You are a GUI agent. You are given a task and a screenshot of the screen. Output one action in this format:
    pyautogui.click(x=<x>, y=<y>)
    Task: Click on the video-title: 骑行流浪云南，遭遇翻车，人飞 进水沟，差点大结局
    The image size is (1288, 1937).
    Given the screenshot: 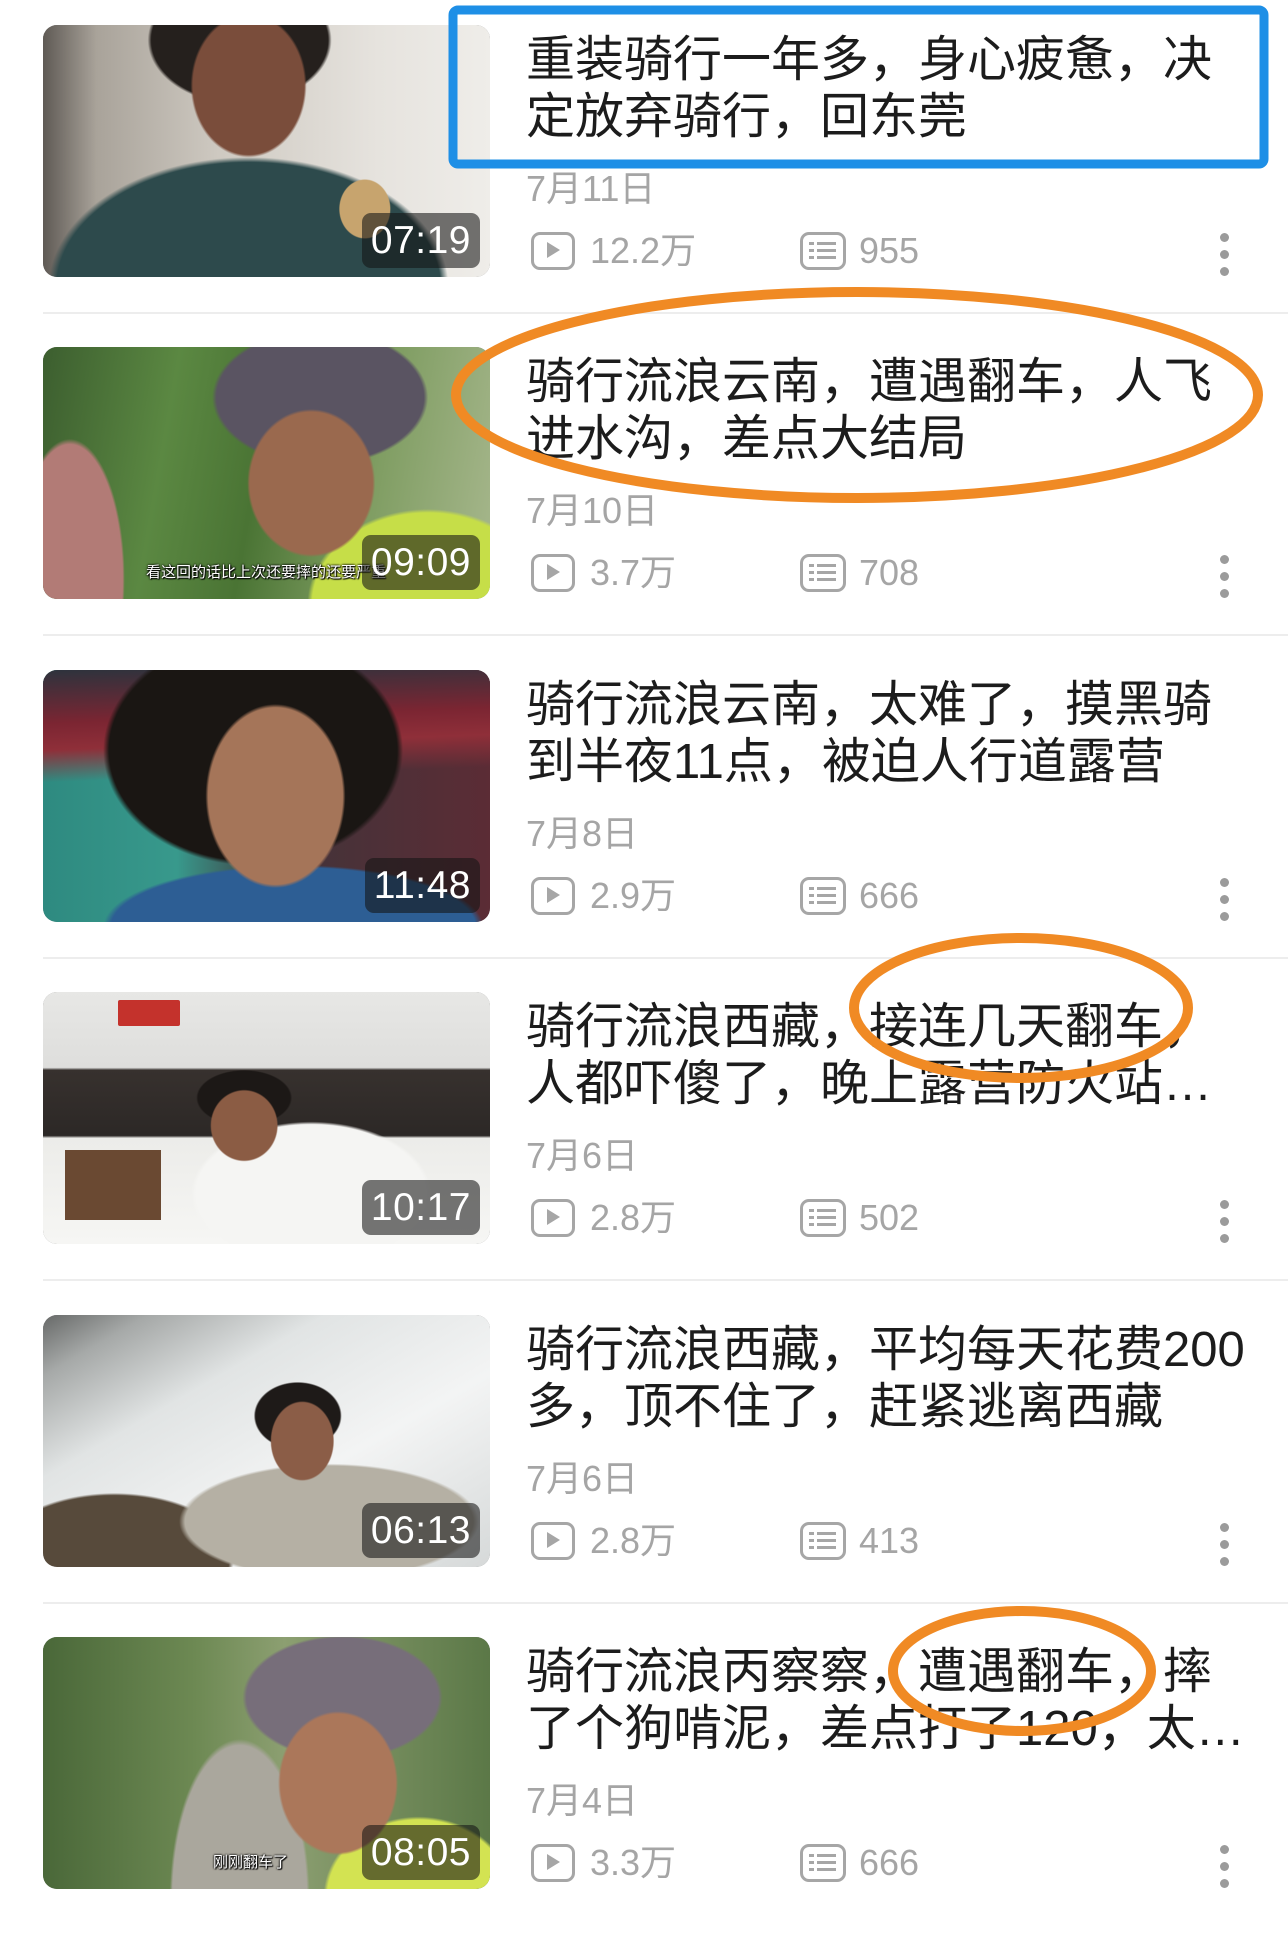 What is the action you would take?
    pyautogui.click(x=906, y=411)
    